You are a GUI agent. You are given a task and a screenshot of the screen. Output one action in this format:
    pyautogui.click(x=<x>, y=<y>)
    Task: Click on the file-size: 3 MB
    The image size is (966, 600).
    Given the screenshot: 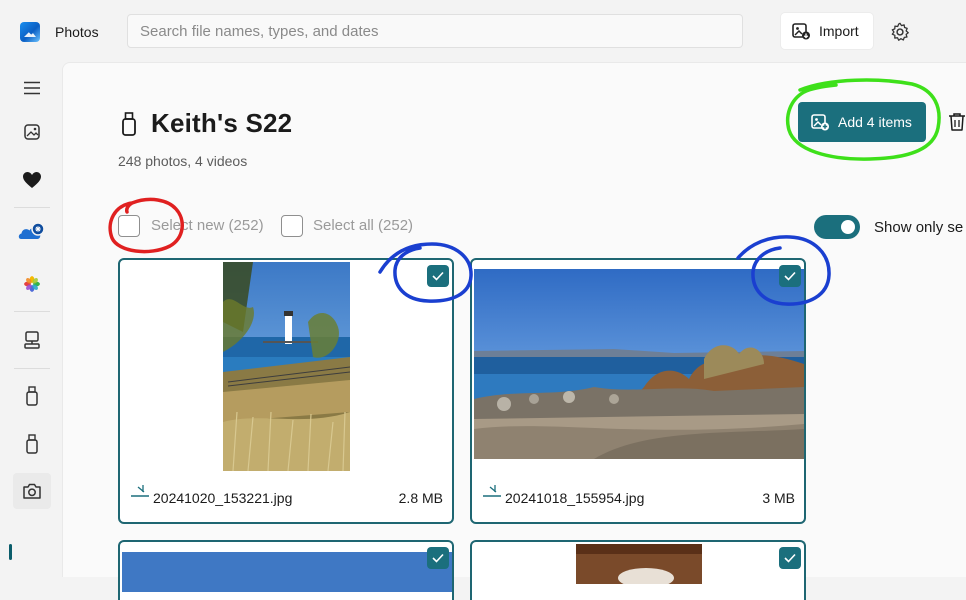 What is the action you would take?
    pyautogui.click(x=778, y=498)
    